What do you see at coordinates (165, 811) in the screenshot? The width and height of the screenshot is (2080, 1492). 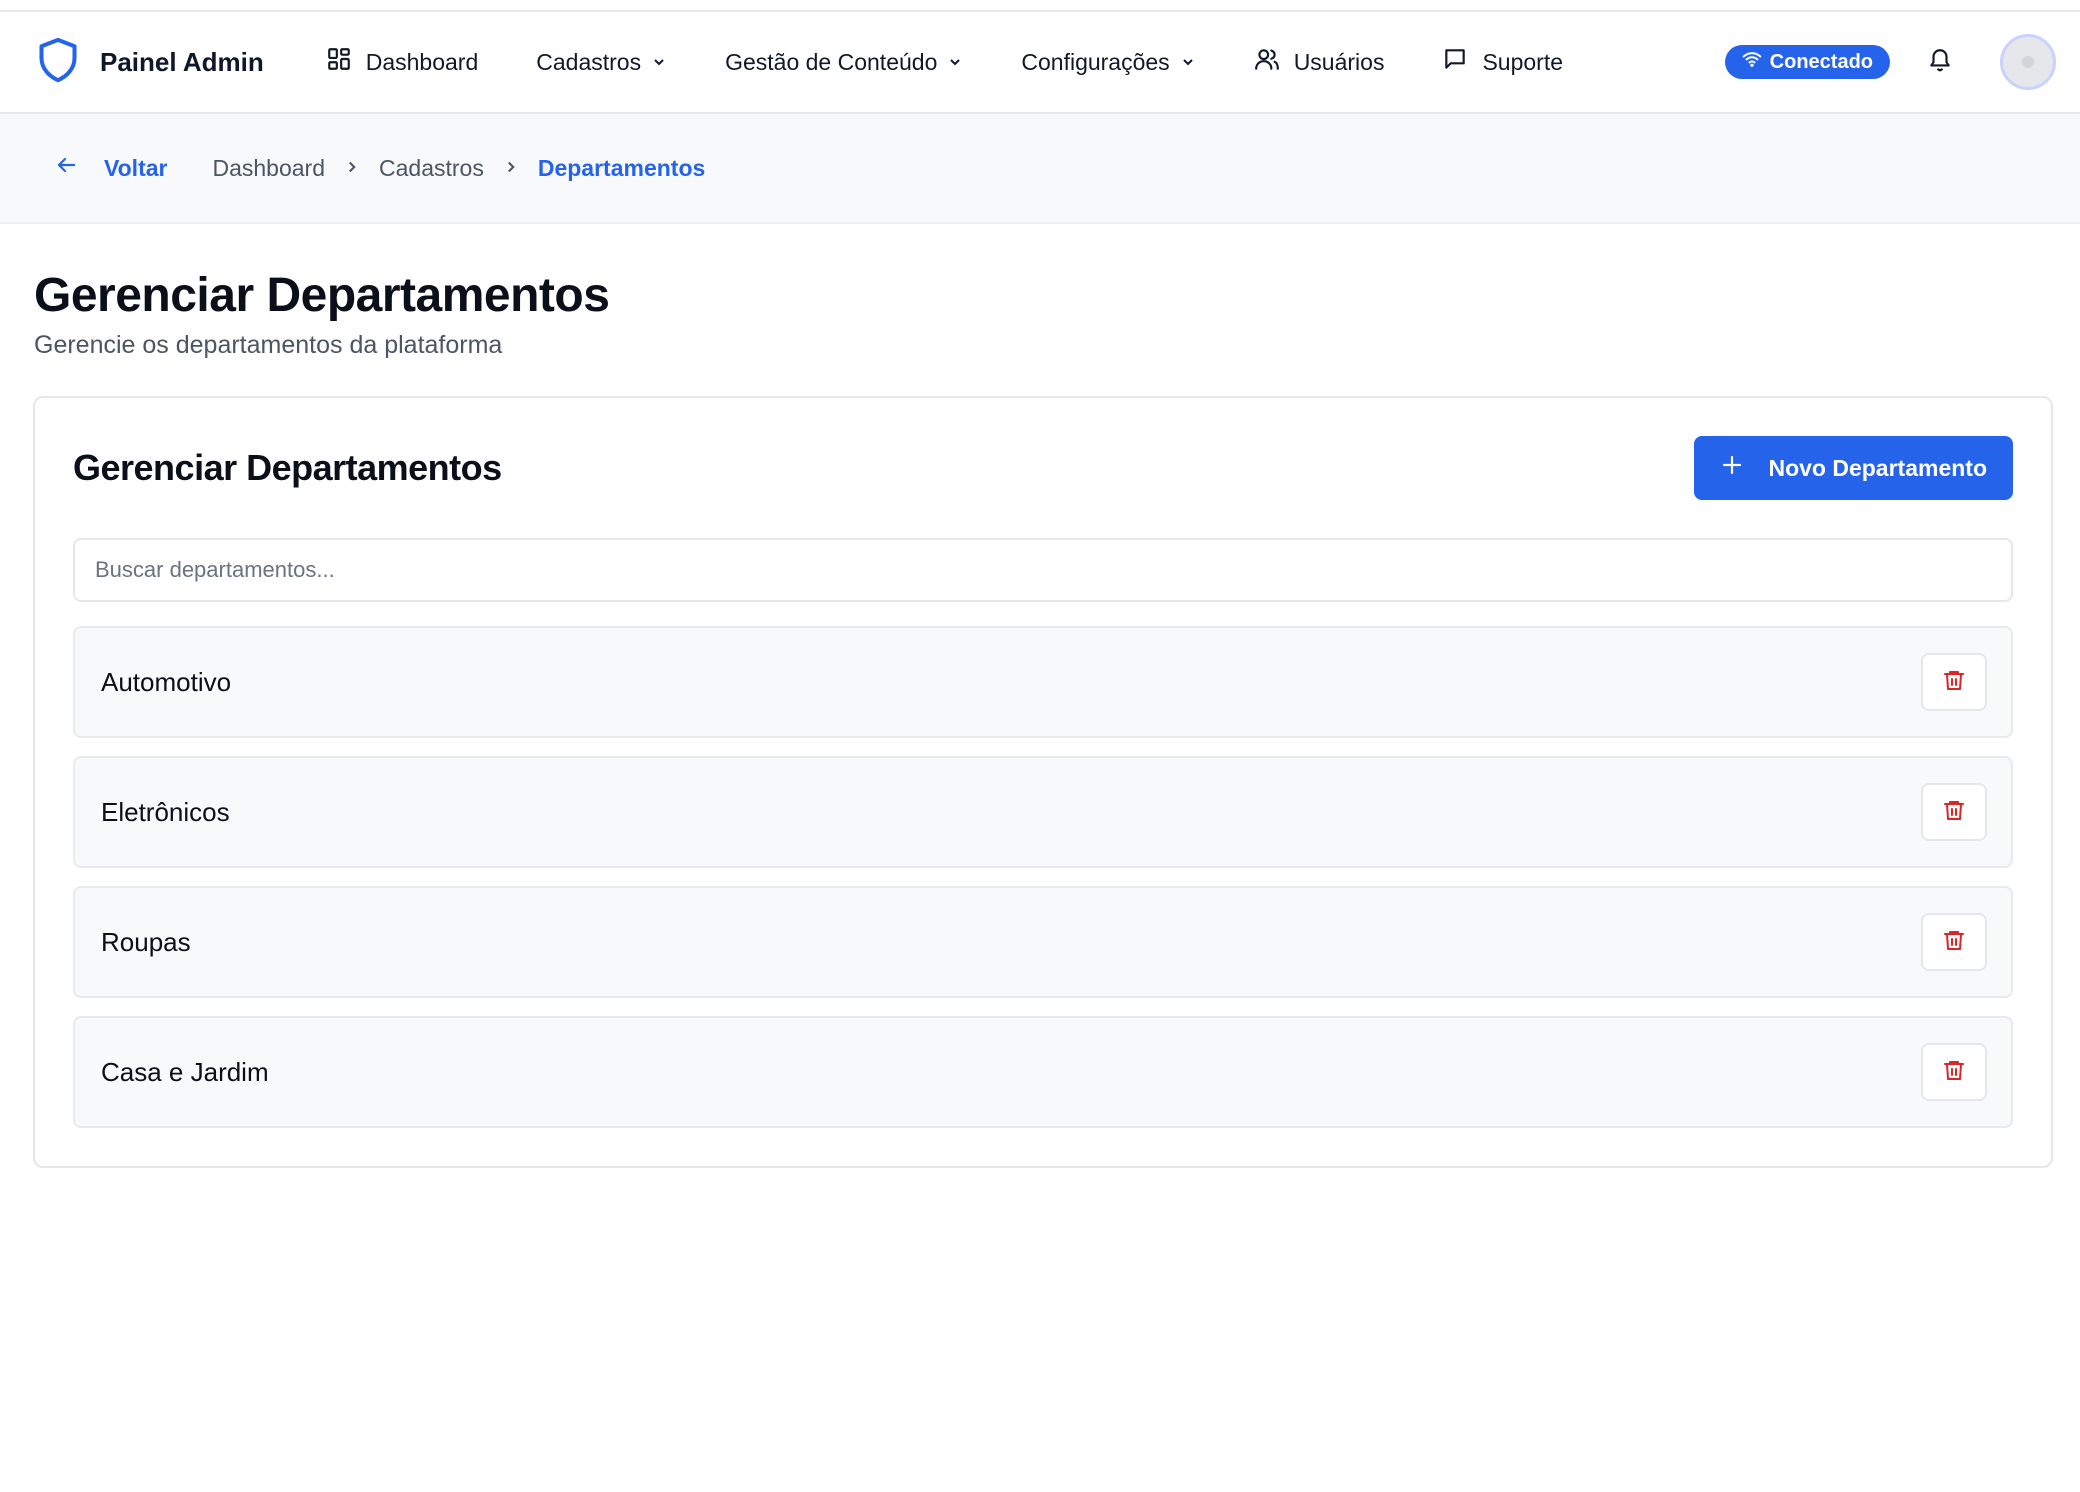 I see `department-name: Eletrônicos` at bounding box center [165, 811].